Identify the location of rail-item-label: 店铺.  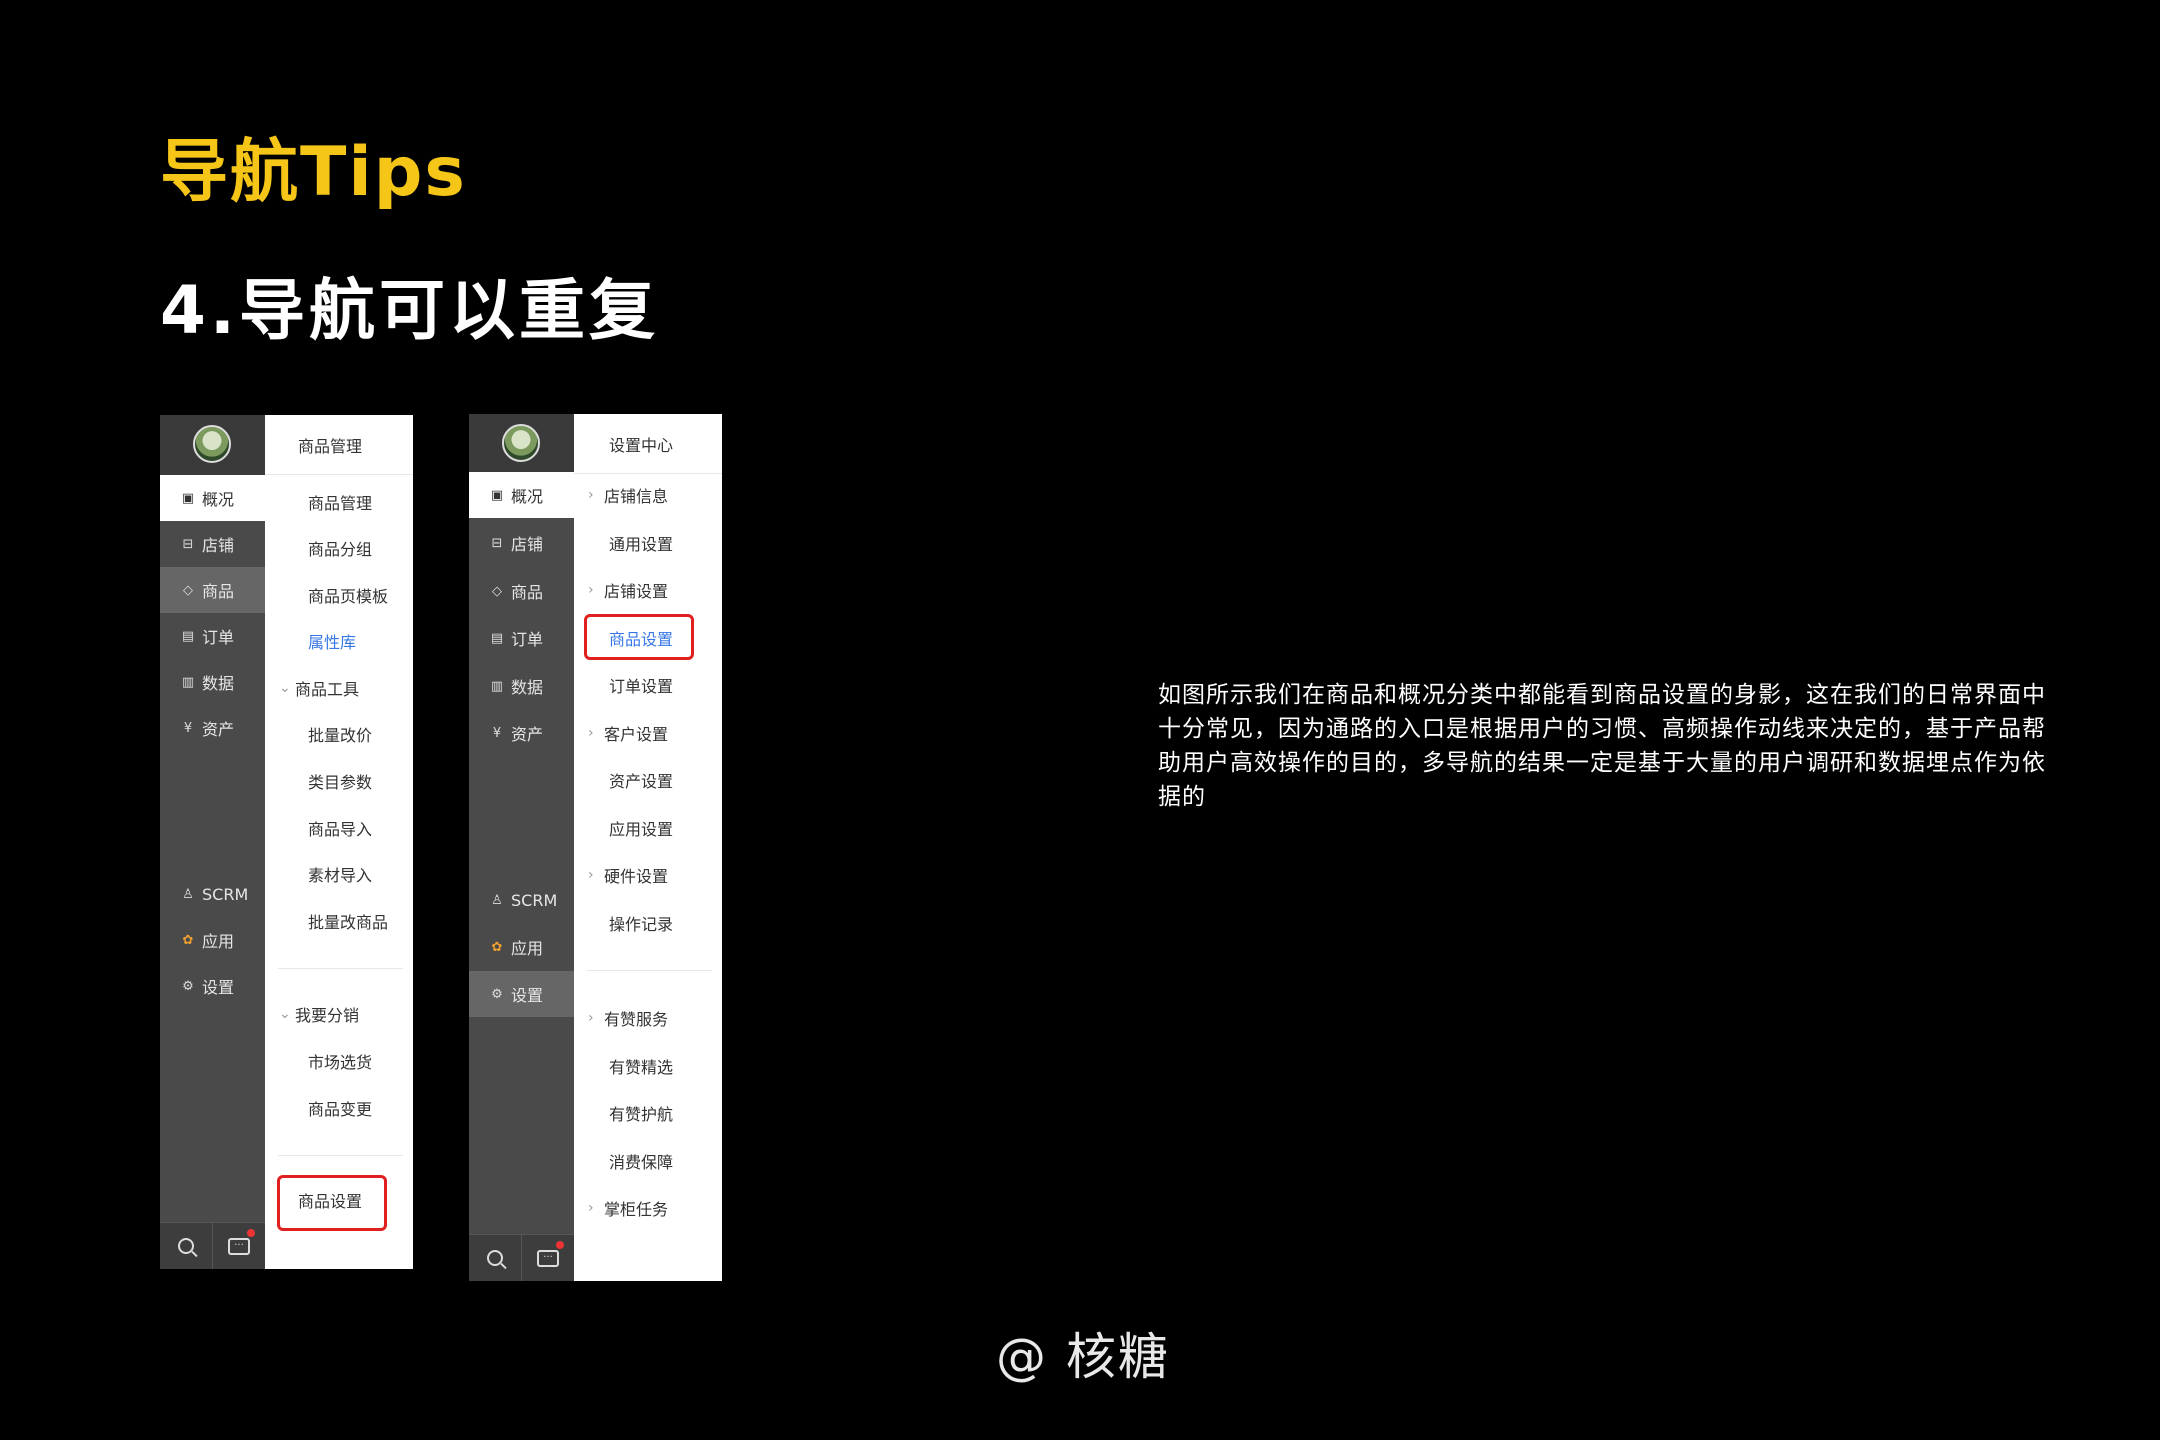
(527, 544).